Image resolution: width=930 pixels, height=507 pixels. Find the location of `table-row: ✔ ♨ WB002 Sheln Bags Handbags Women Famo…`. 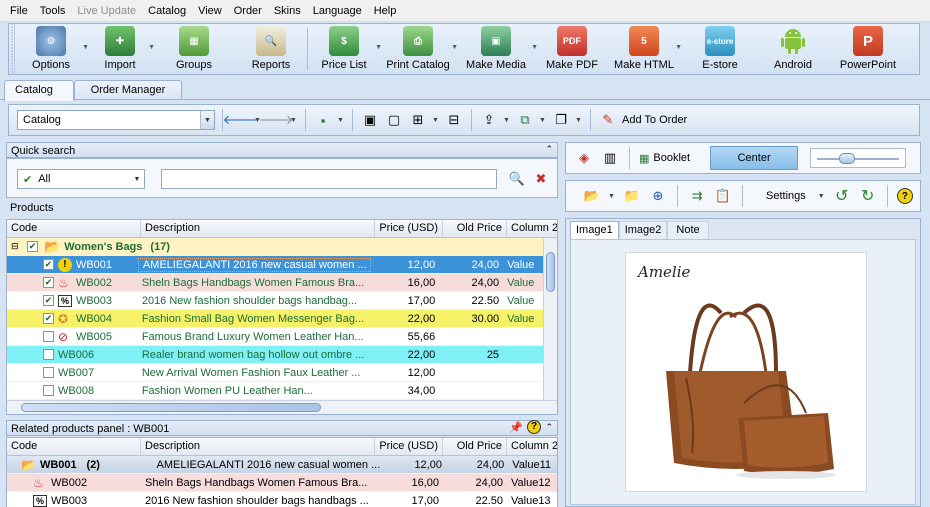

table-row: ✔ ♨ WB002 Sheln Bags Handbags Women Famo… is located at coordinates (275, 283).